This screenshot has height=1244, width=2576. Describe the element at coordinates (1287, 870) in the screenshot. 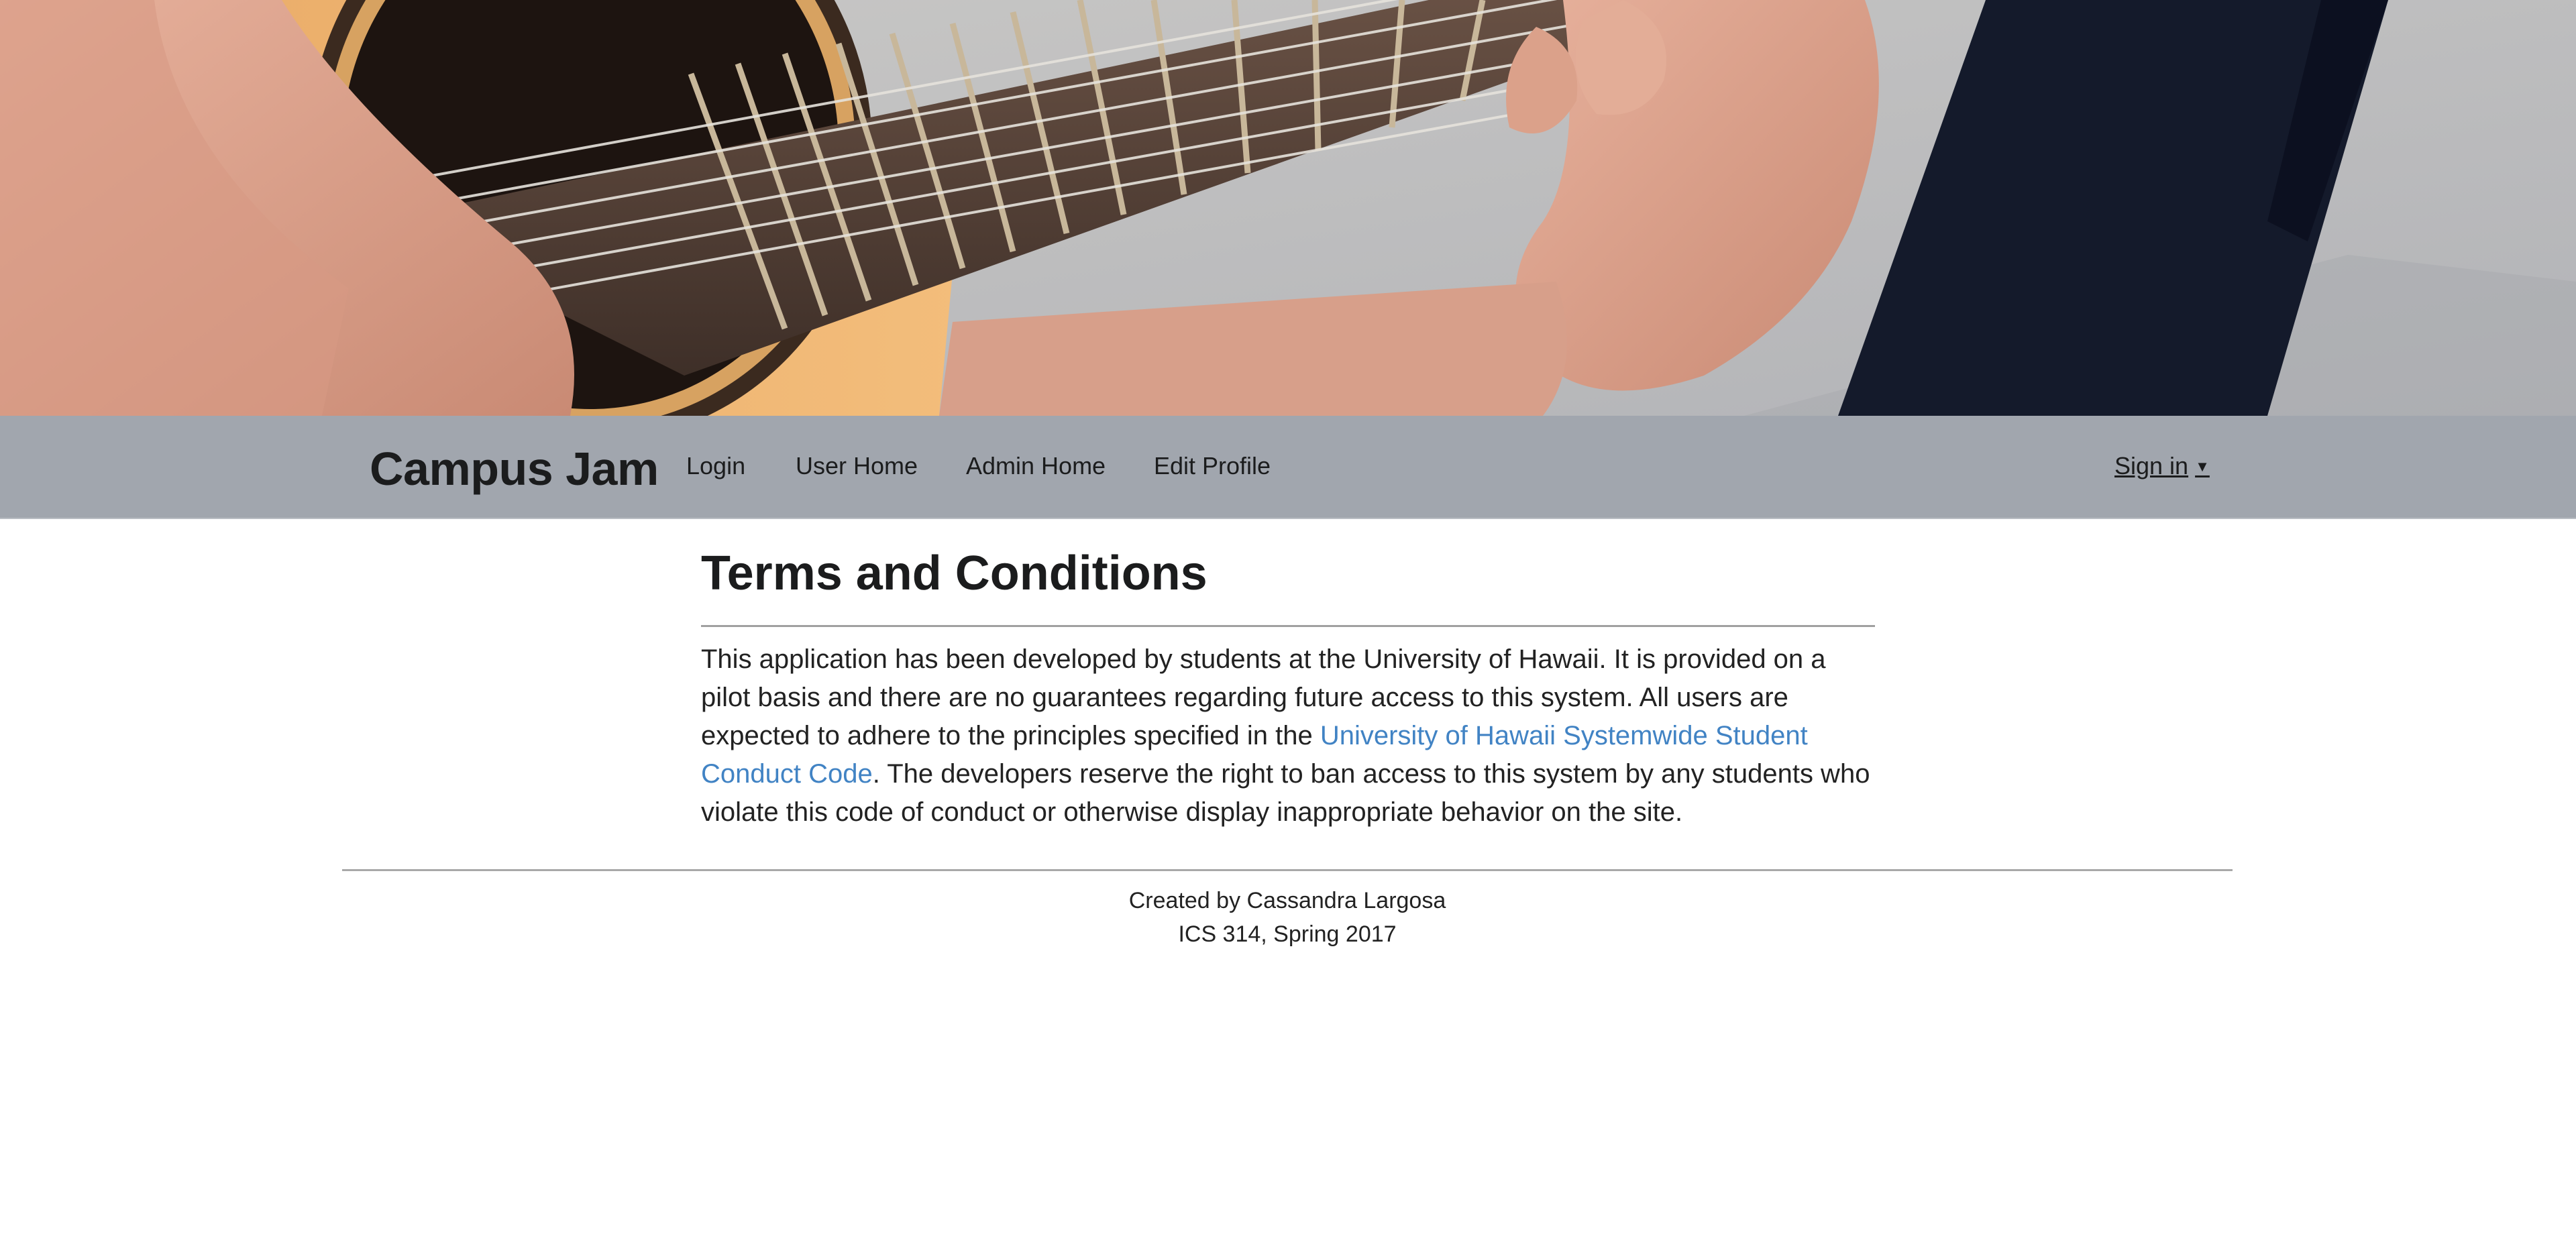

I see `footer-divider` at that location.